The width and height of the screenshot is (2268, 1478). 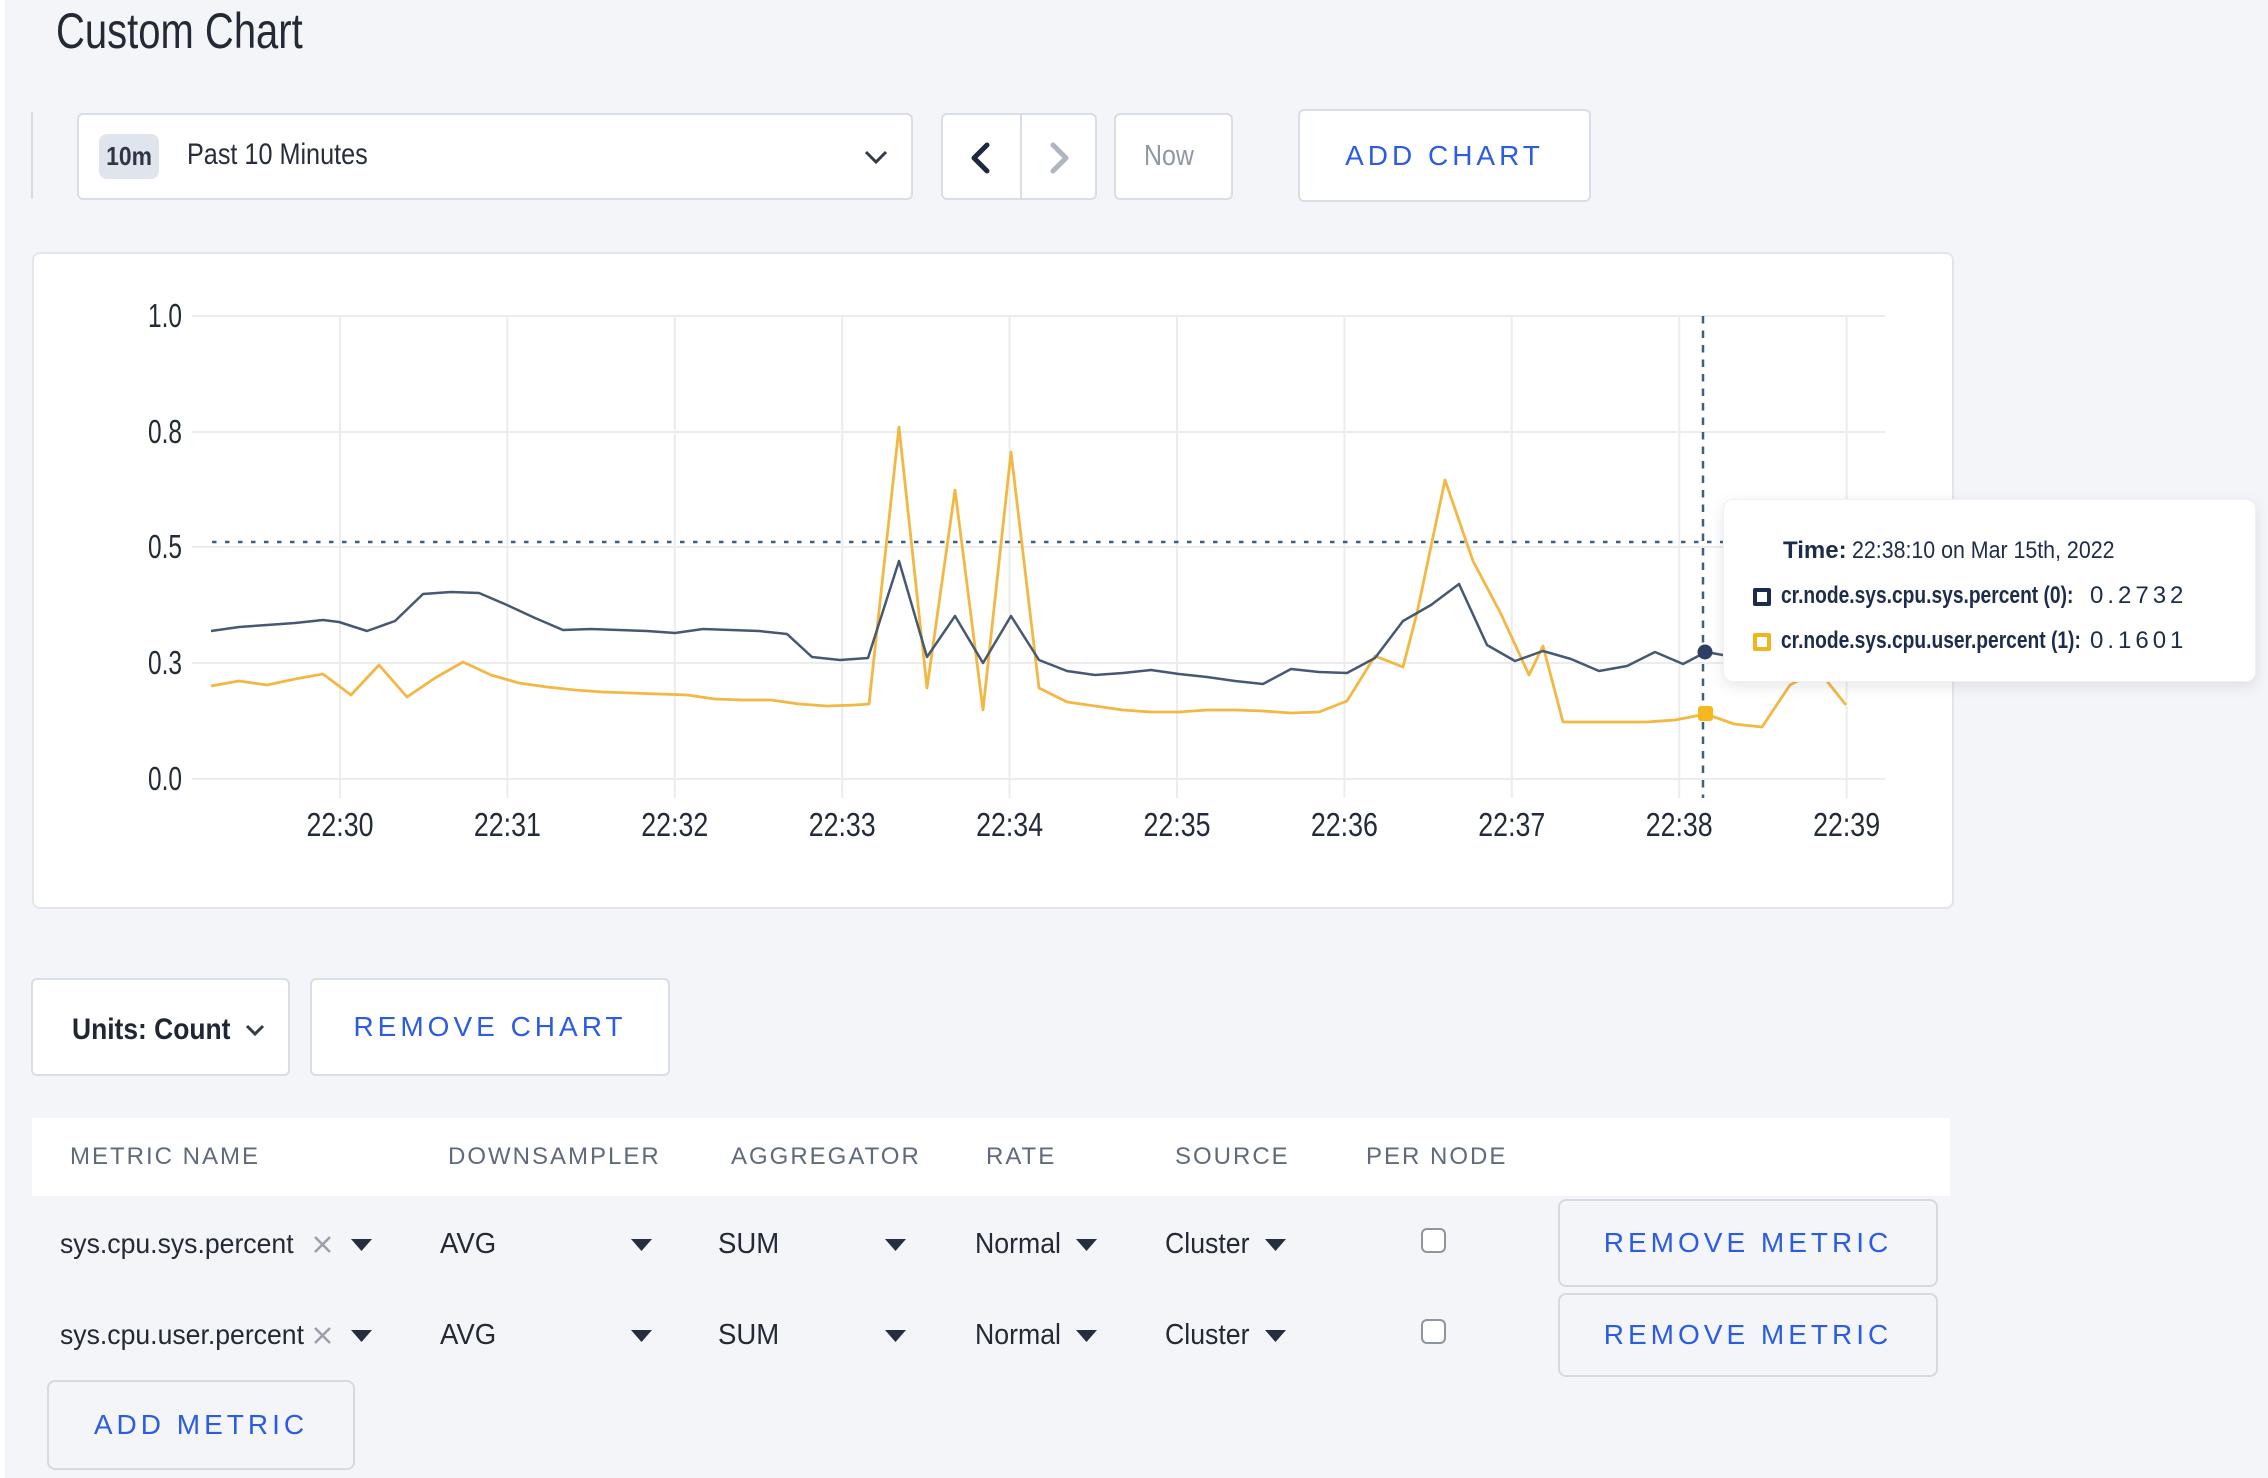 I want to click on svg-text: 22:30, so click(x=340, y=824).